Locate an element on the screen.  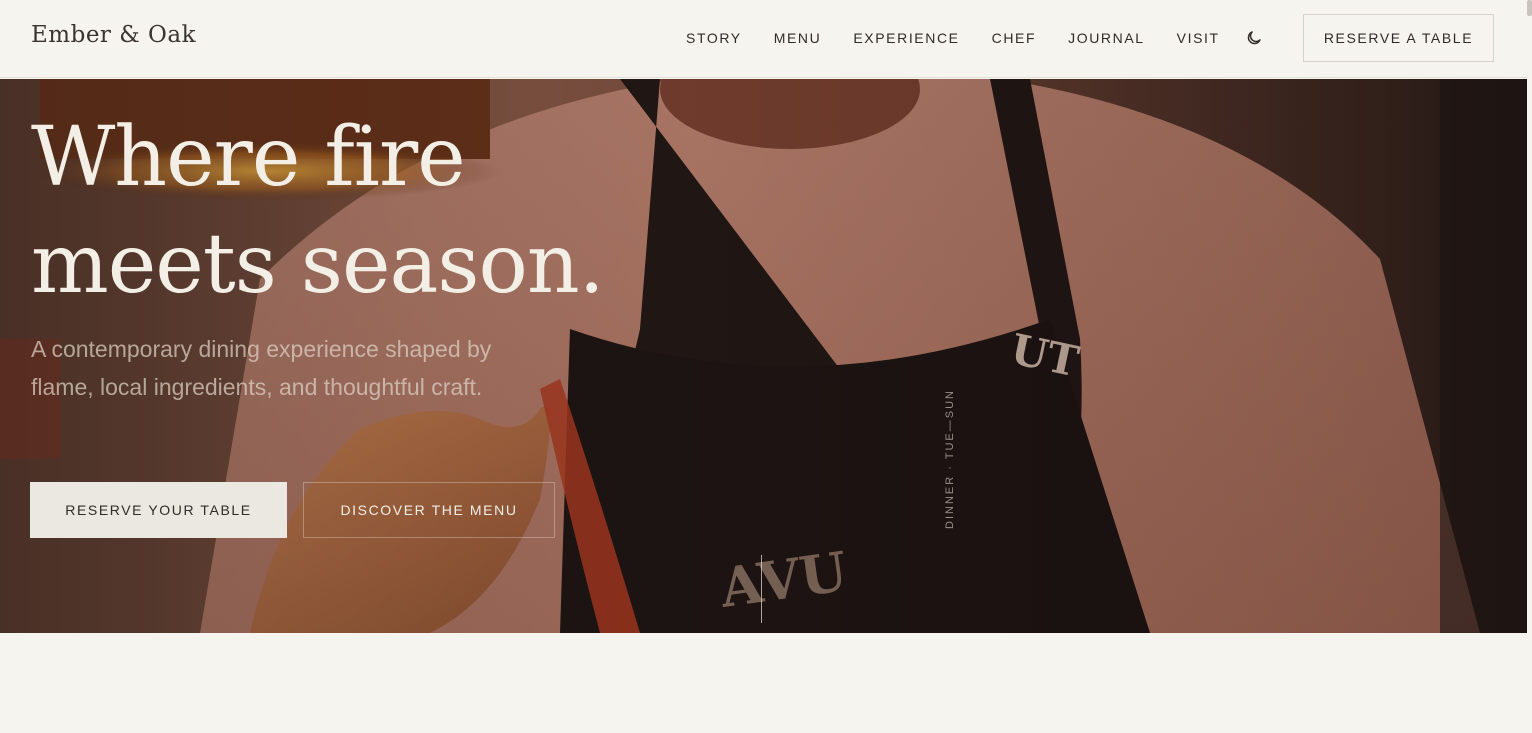
nav-item-chef: CHEF is located at coordinates (1014, 38).